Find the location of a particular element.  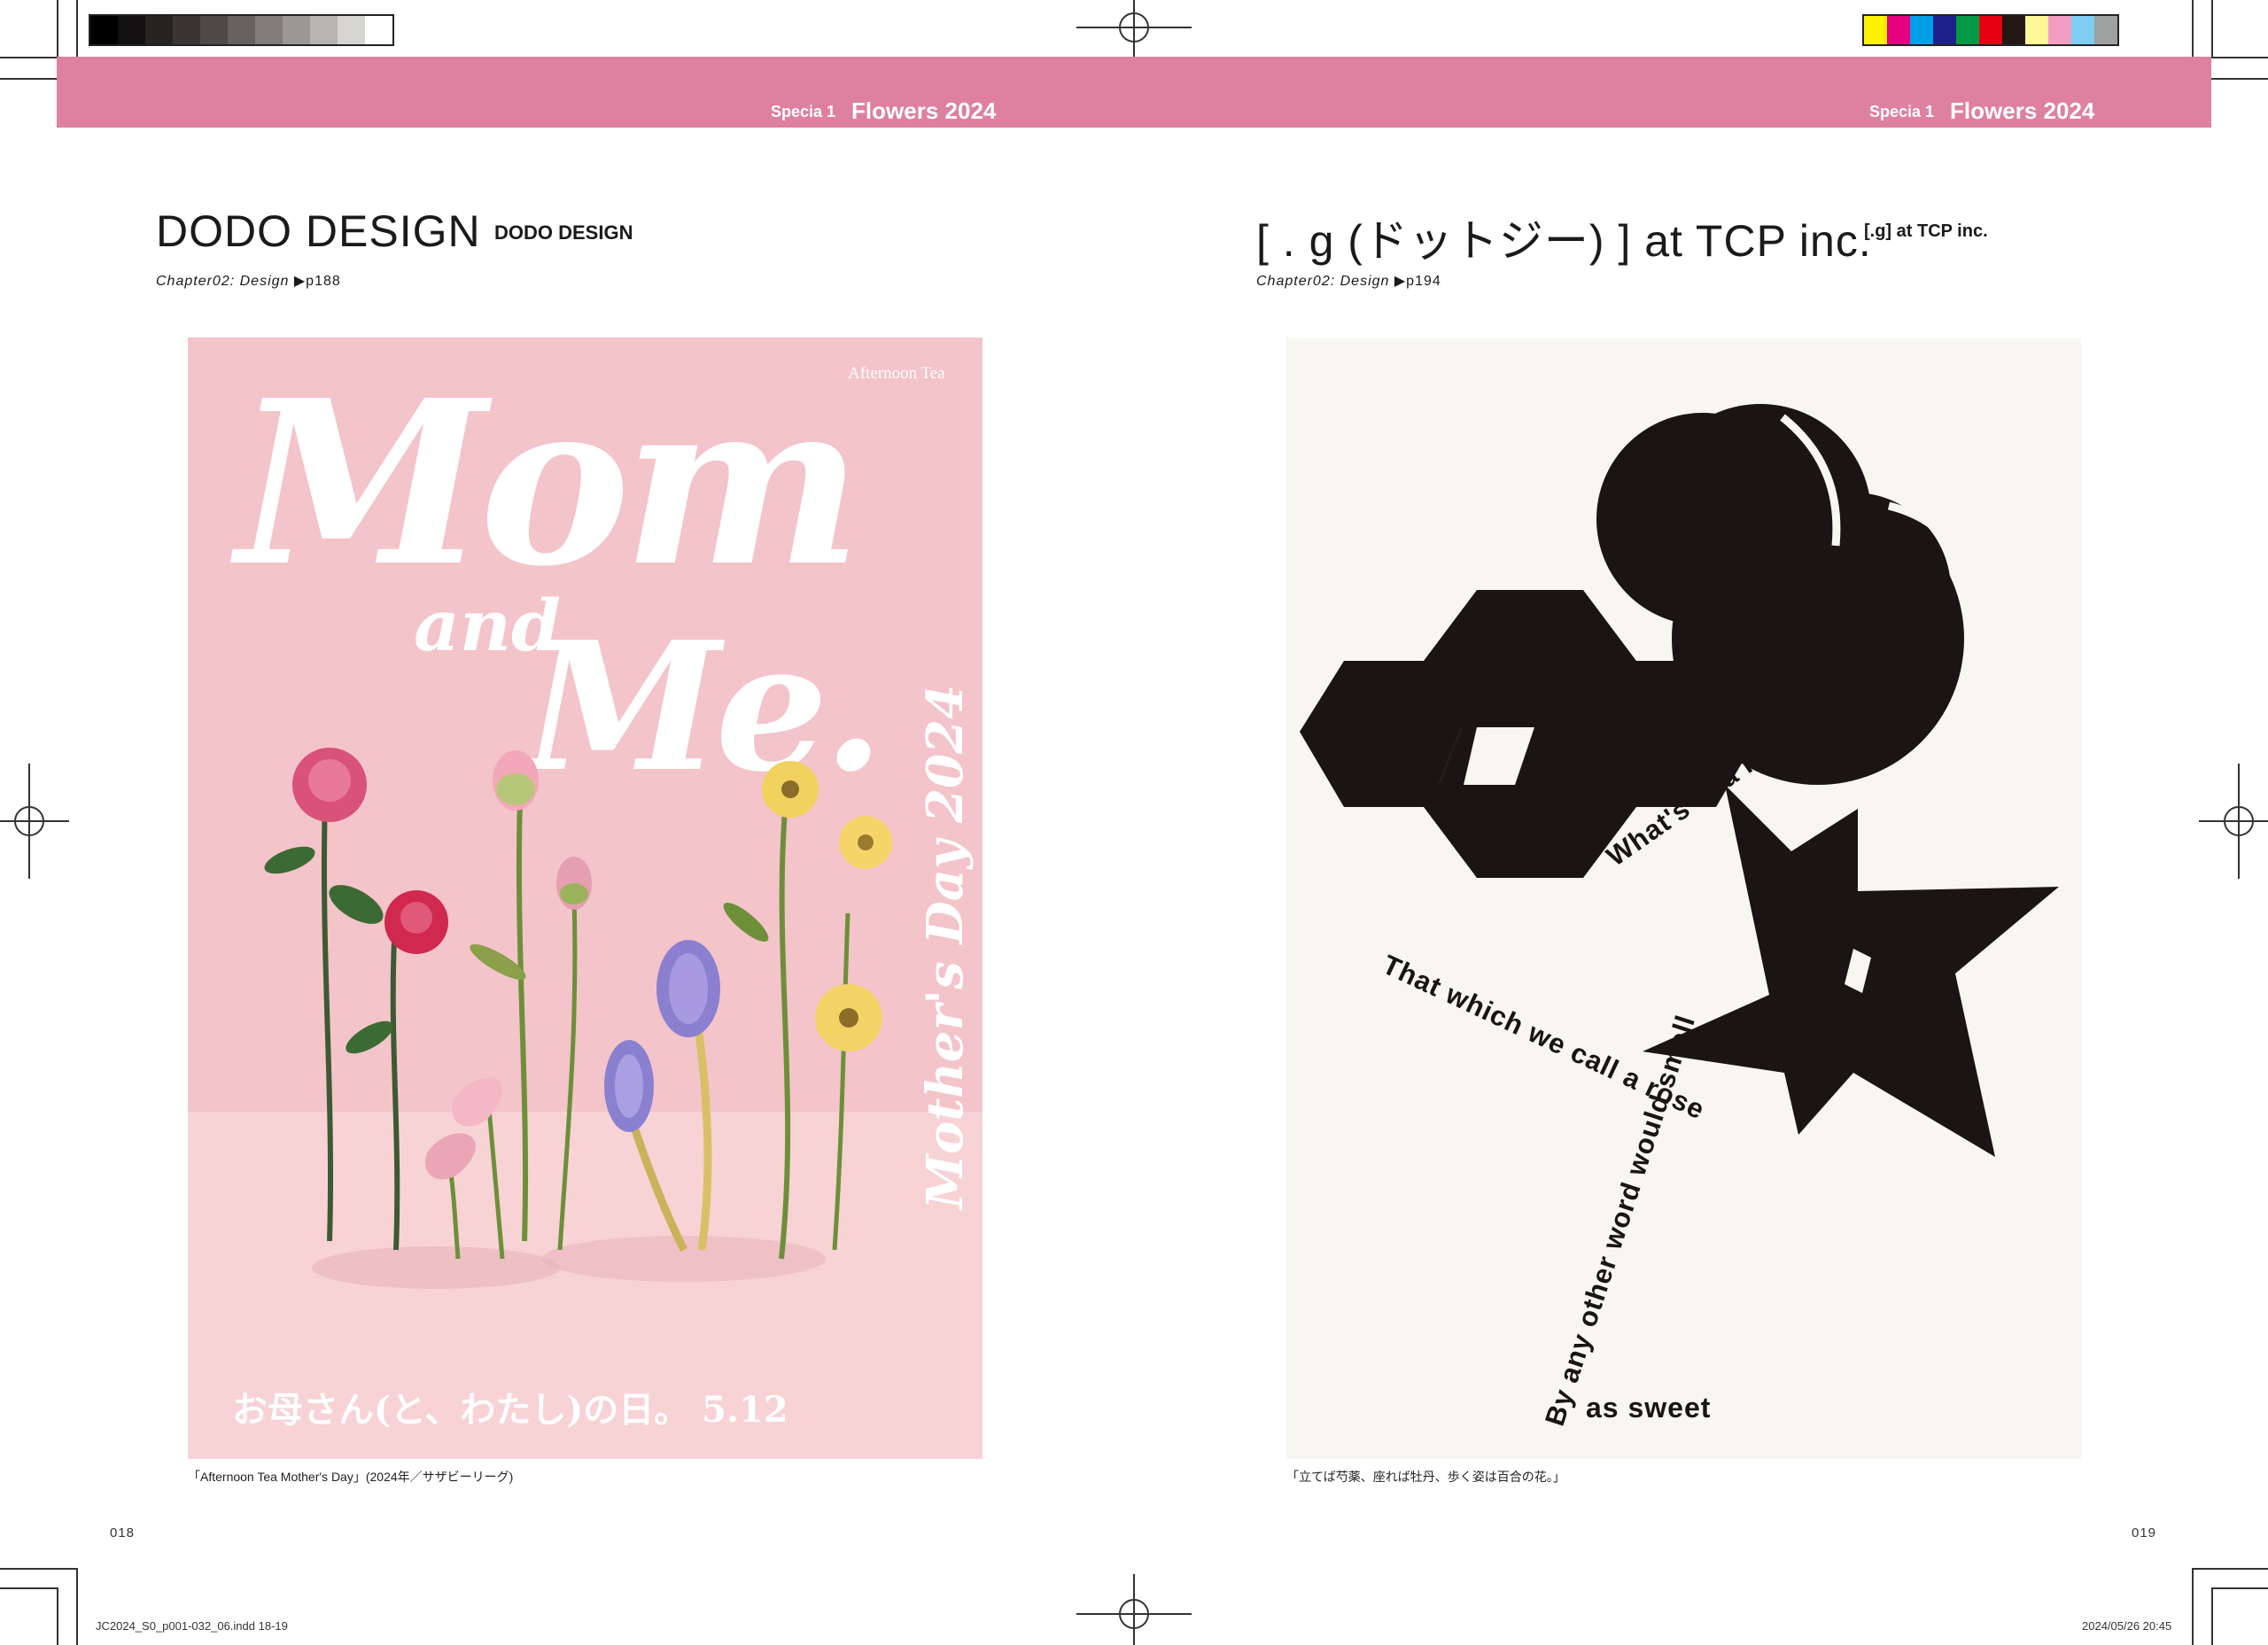

registration-mark-left is located at coordinates (34, 821).